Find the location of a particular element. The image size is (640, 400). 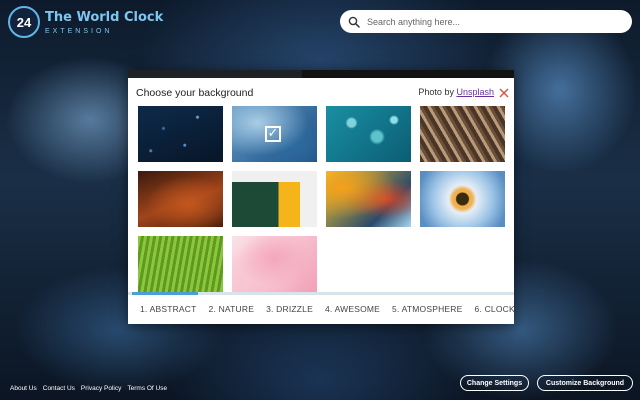

brand: 24 The World Clock EXTENSION is located at coordinates (85, 22).